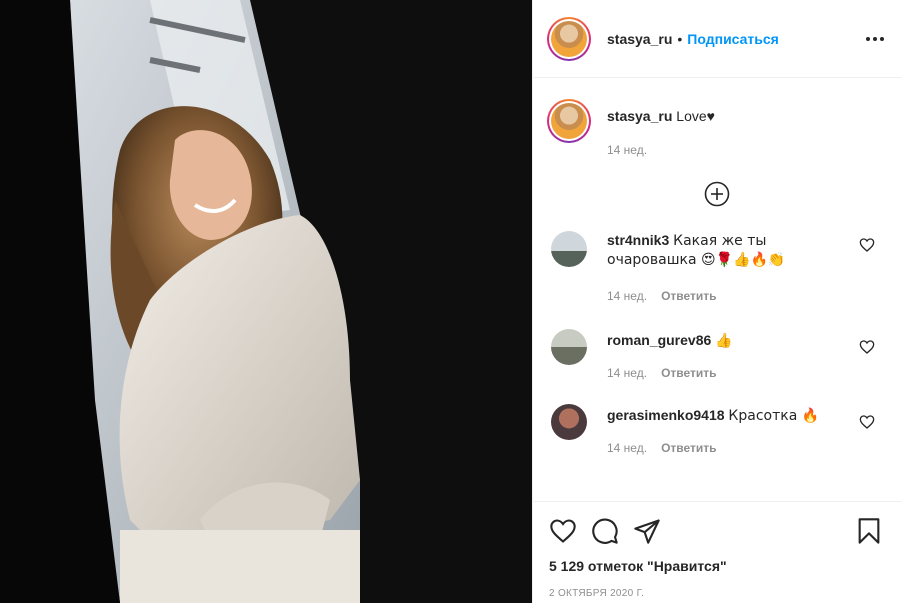 This screenshot has width=901, height=603. I want to click on caption-username: stasya_ru, so click(639, 116).